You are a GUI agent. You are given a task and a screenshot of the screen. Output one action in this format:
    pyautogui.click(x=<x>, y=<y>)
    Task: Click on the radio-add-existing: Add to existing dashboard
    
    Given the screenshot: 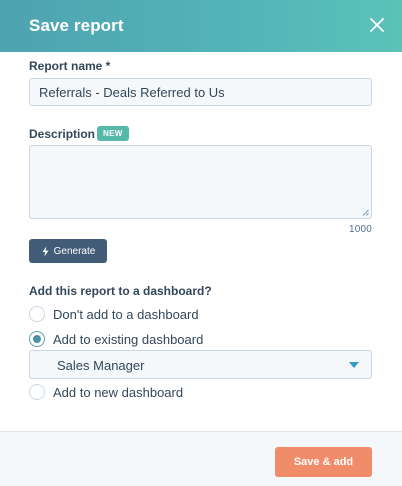 What is the action you would take?
    pyautogui.click(x=116, y=339)
    